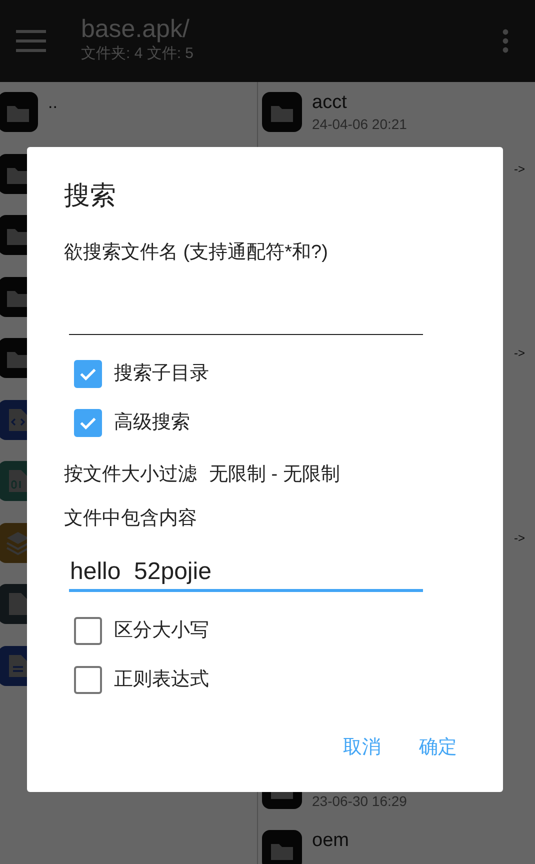 This screenshot has width=535, height=864. Describe the element at coordinates (31, 41) in the screenshot. I see `menu-icon` at that location.